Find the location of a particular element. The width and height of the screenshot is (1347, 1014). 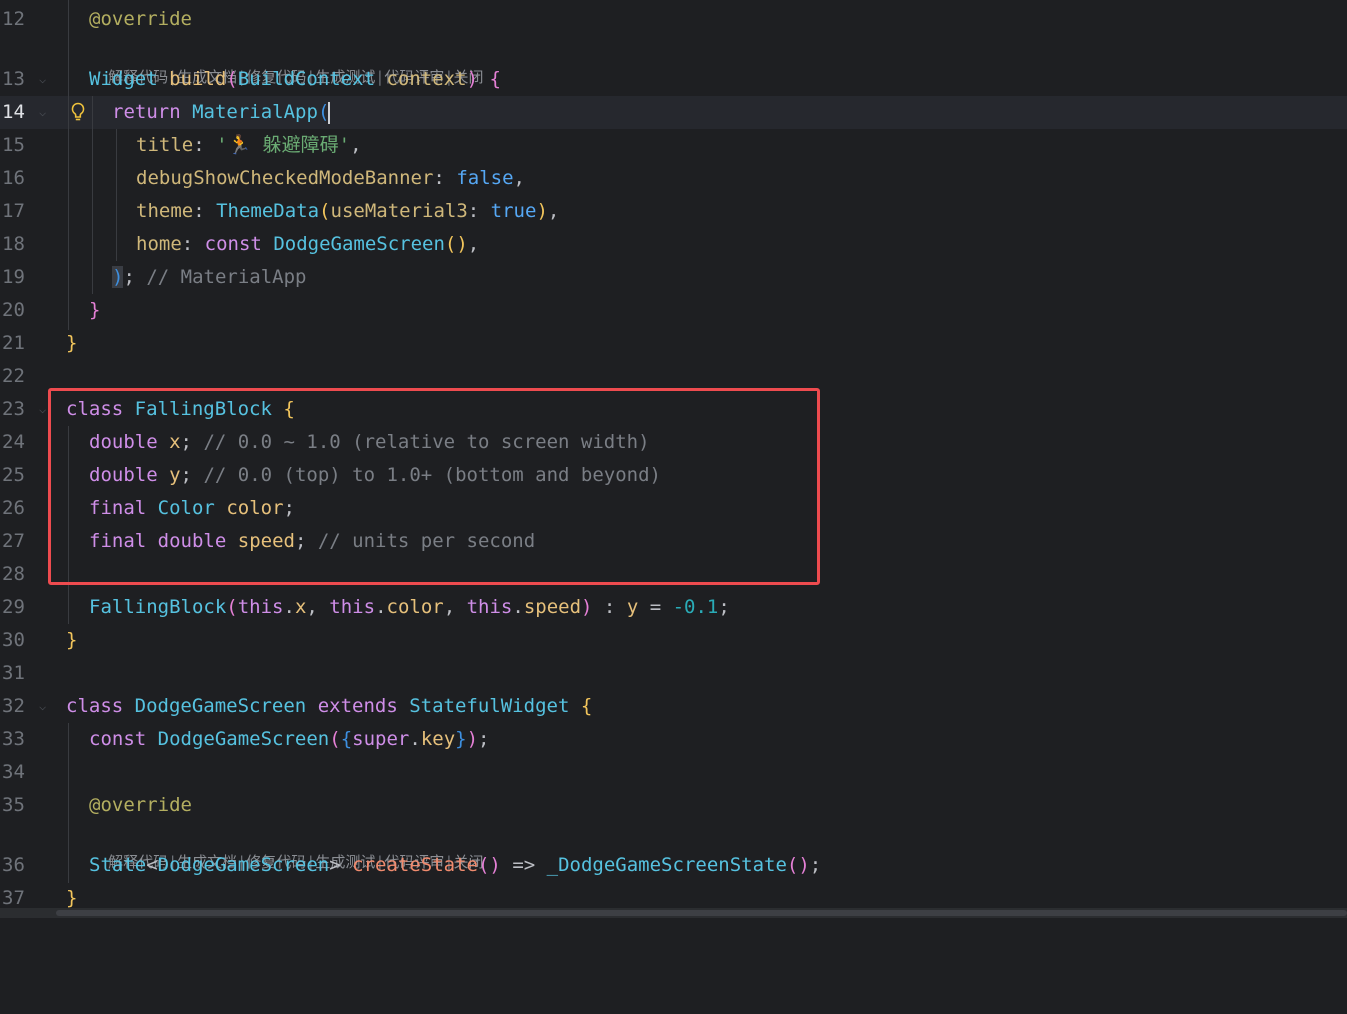

code-line-33: 33 const DodgeGameScreen({super.key}); is located at coordinates (673, 739).